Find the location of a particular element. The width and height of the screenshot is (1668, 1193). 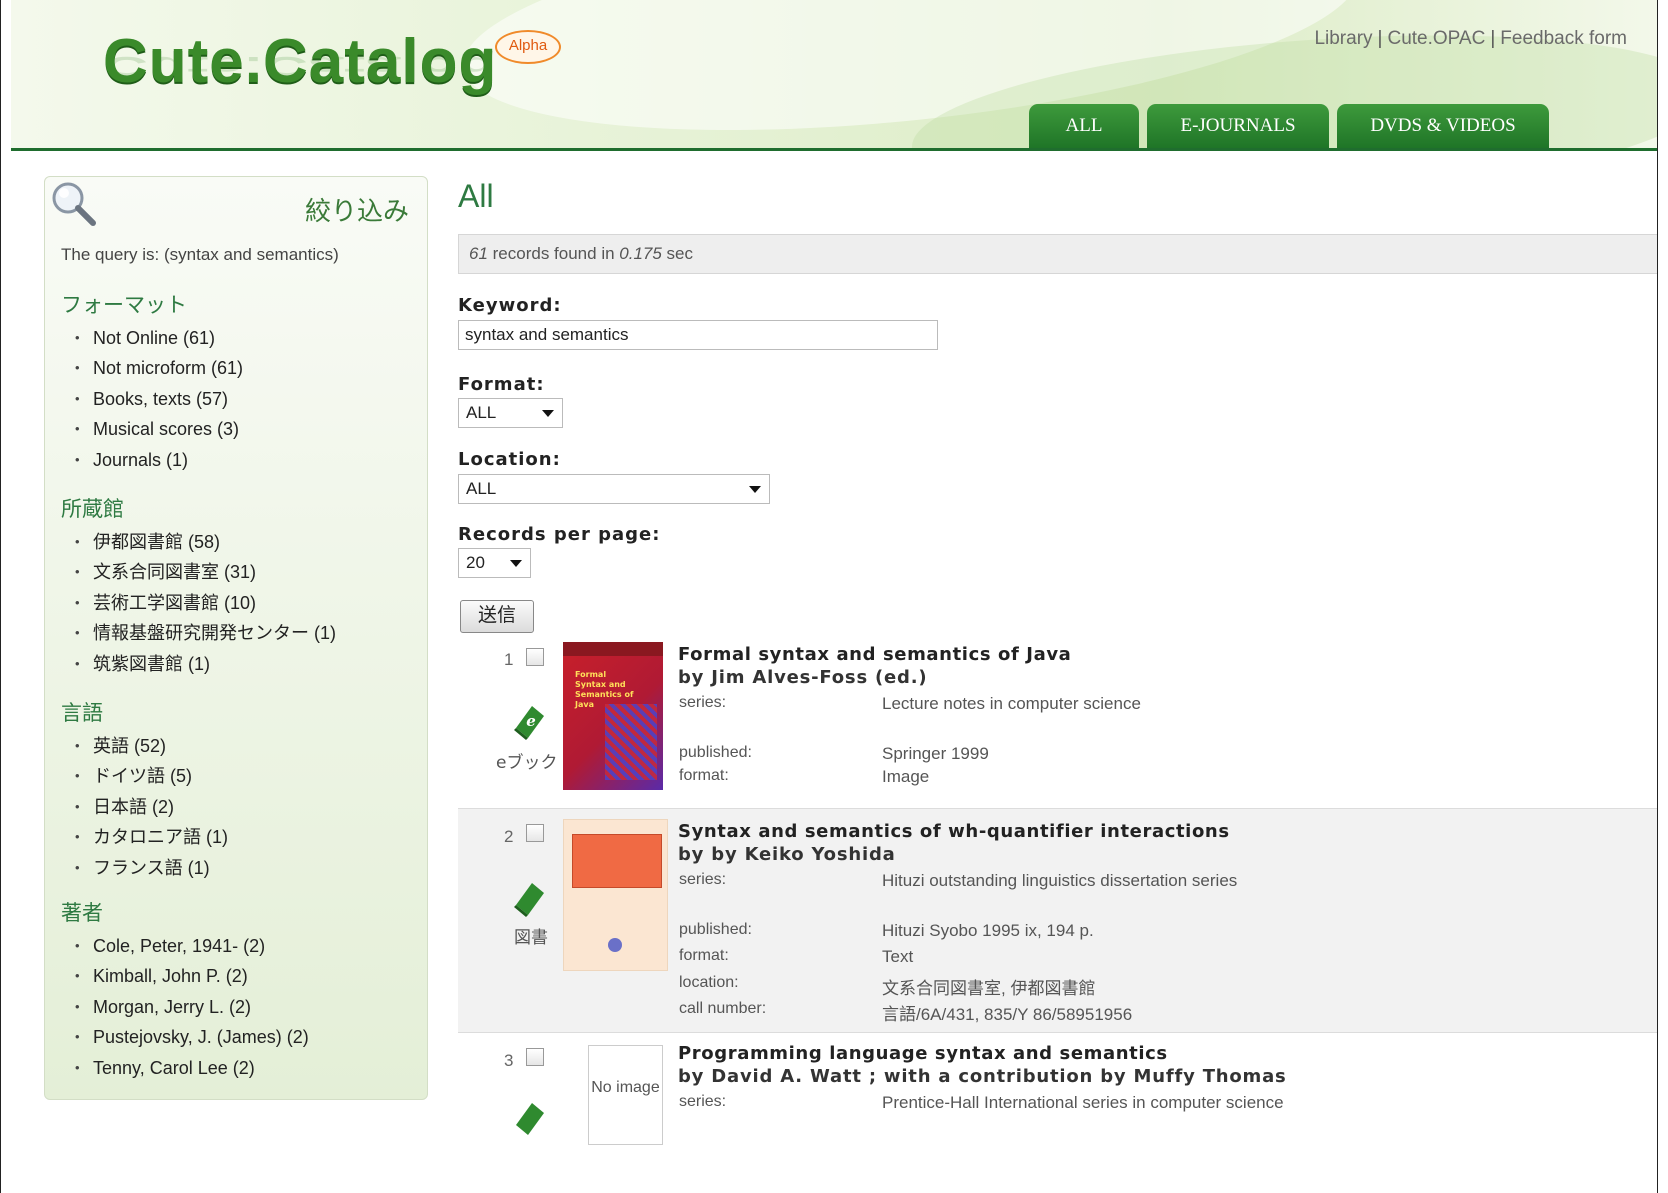

facet-item: Journals (1) is located at coordinates (159, 460).